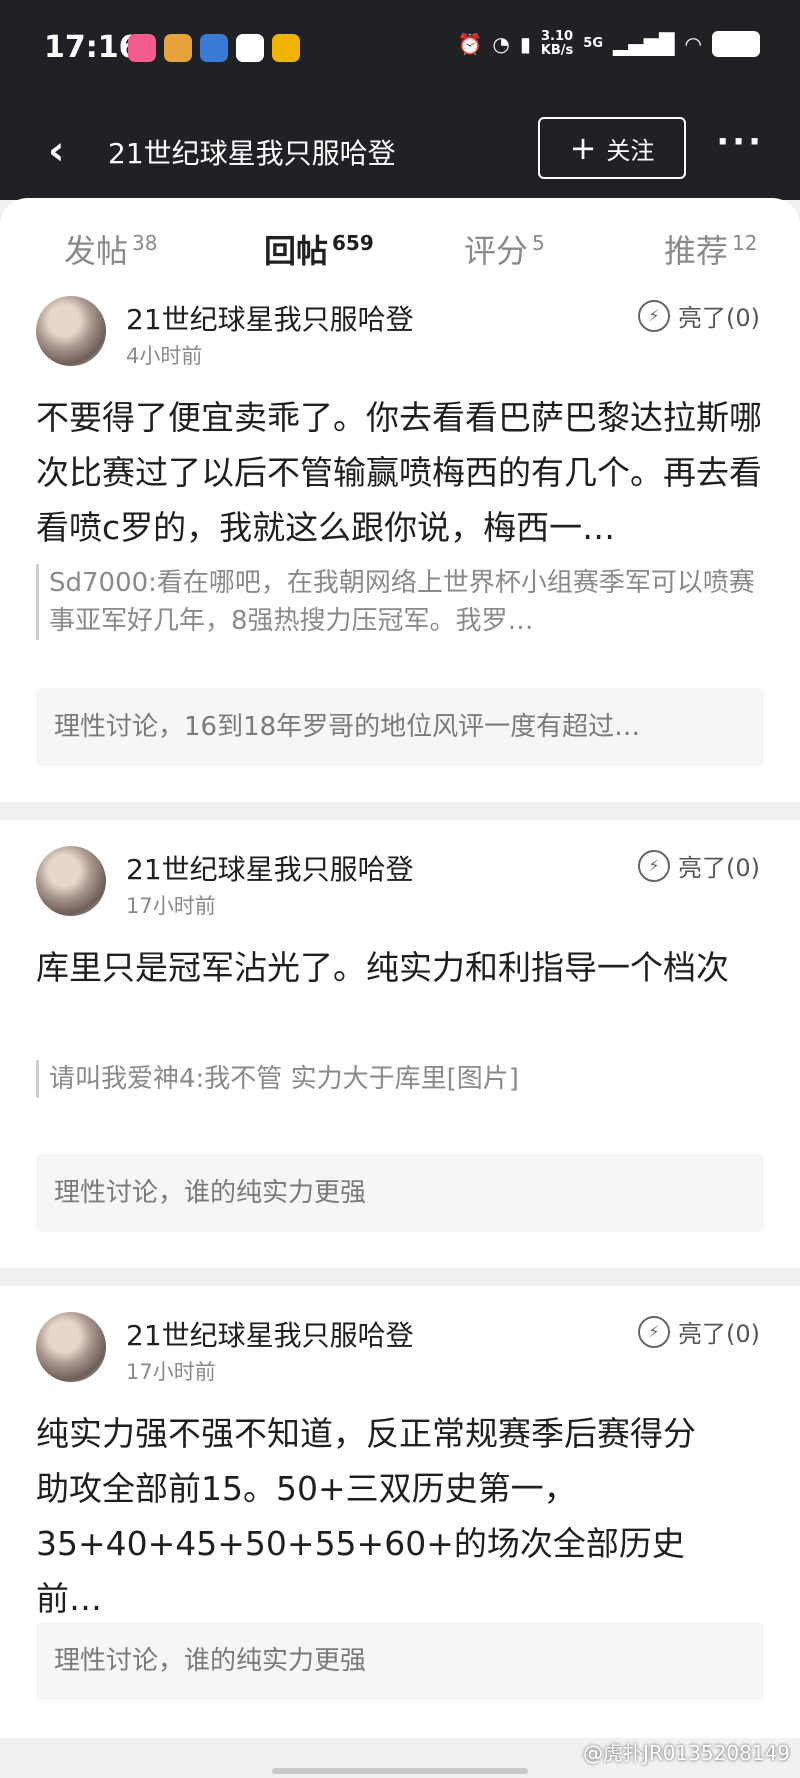 Image resolution: width=800 pixels, height=1778 pixels. What do you see at coordinates (501, 44) in the screenshot?
I see `speedometer-icon: ◔` at bounding box center [501, 44].